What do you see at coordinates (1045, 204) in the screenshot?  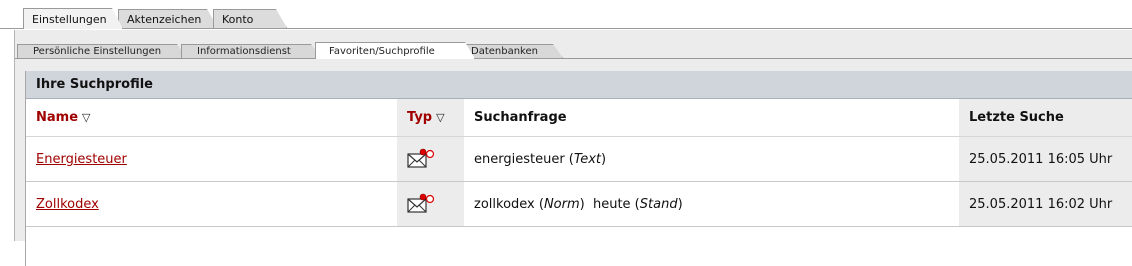 I see `profile-last-search-cell: 25.05.2011 16:02 Uhr` at bounding box center [1045, 204].